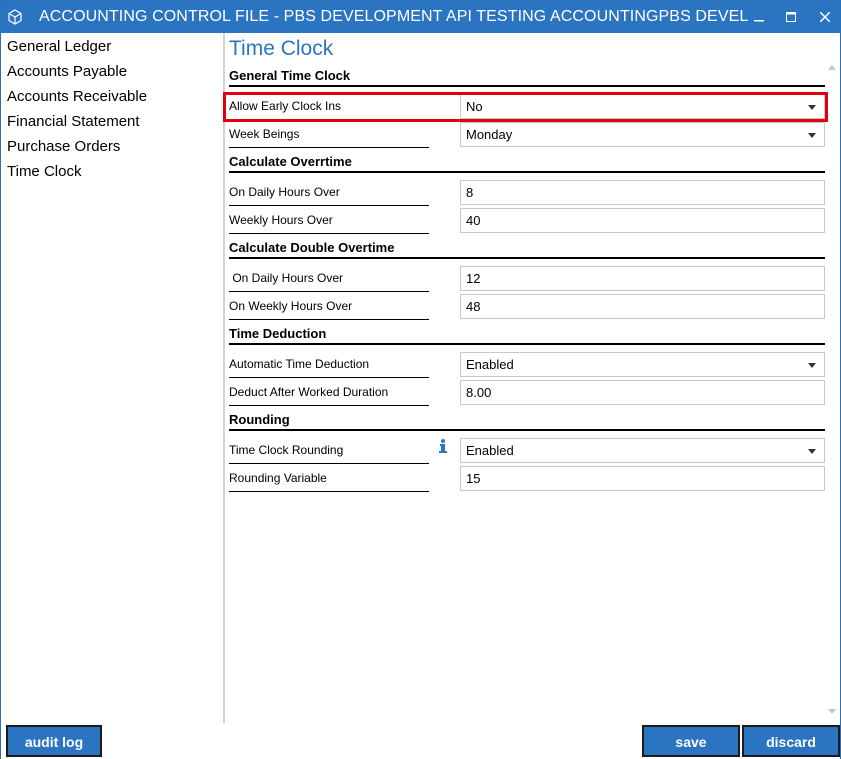 This screenshot has width=841, height=759. Describe the element at coordinates (691, 741) in the screenshot. I see `save-button: save` at that location.